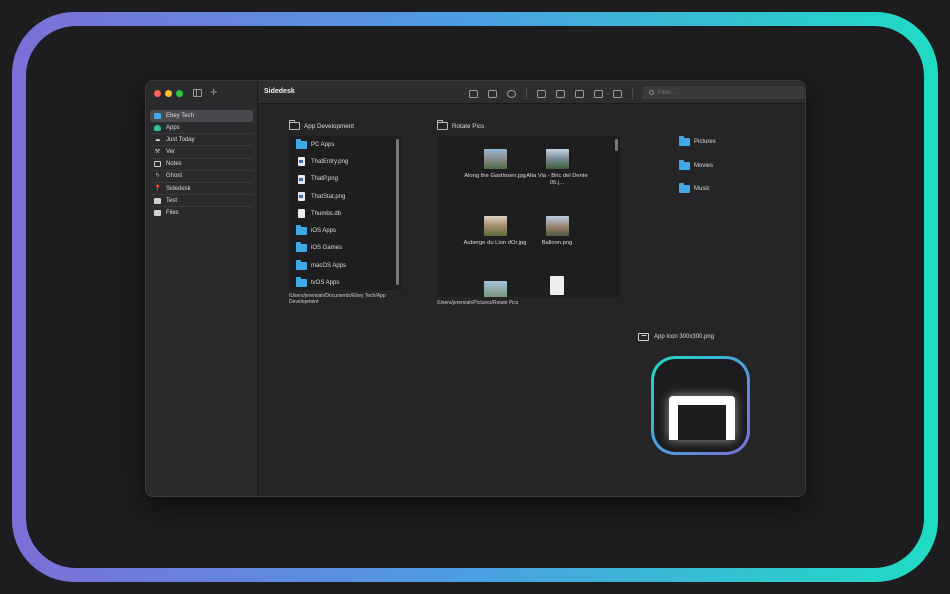  What do you see at coordinates (201, 201) in the screenshot?
I see `sidebar-item-test: Test` at bounding box center [201, 201].